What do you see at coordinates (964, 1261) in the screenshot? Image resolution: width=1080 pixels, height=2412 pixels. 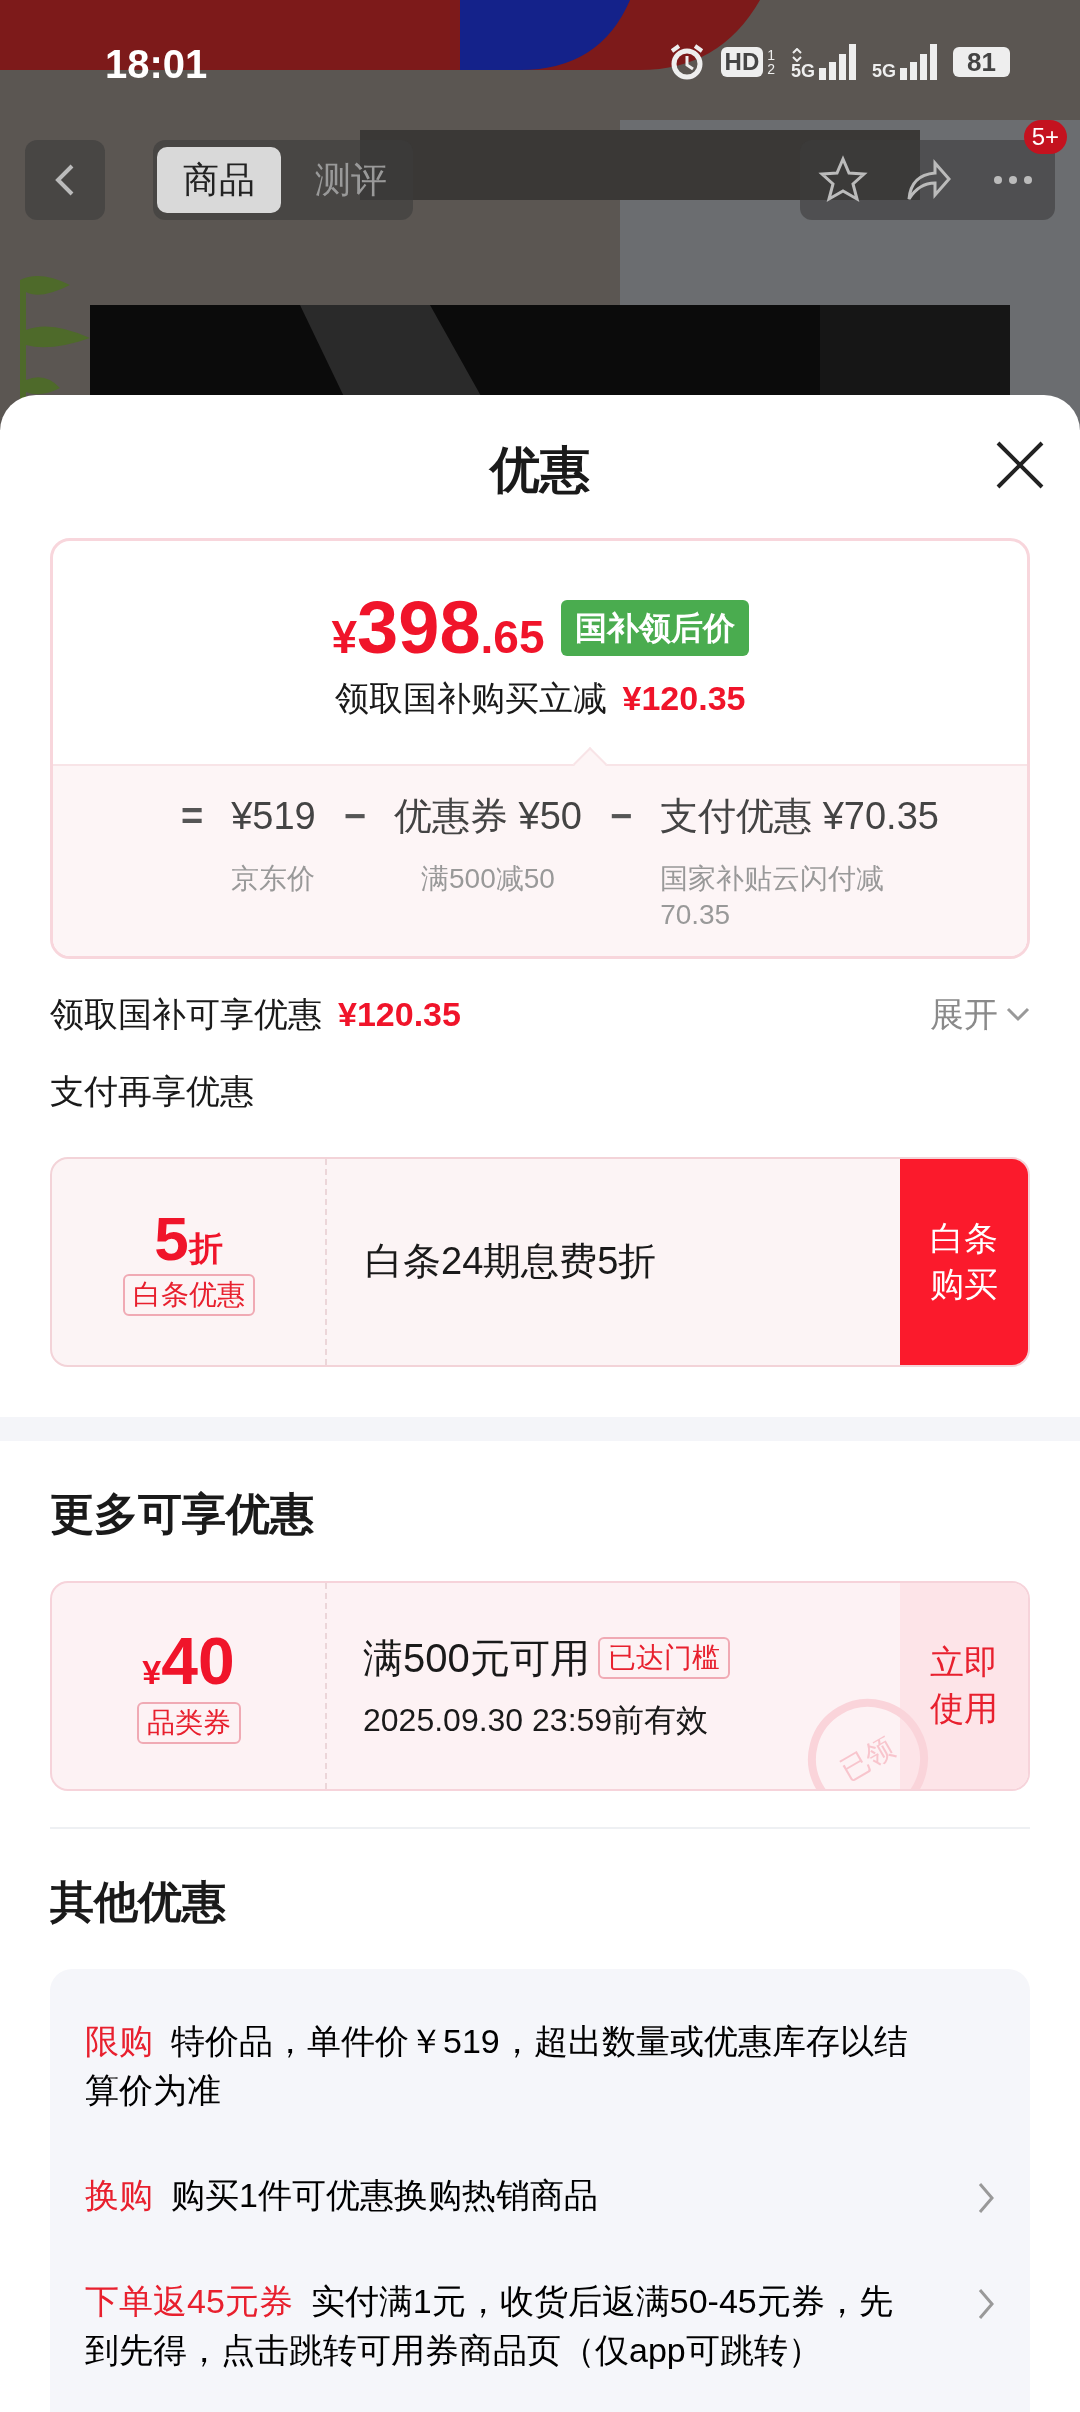 I see `buy-button: 白条购买` at bounding box center [964, 1261].